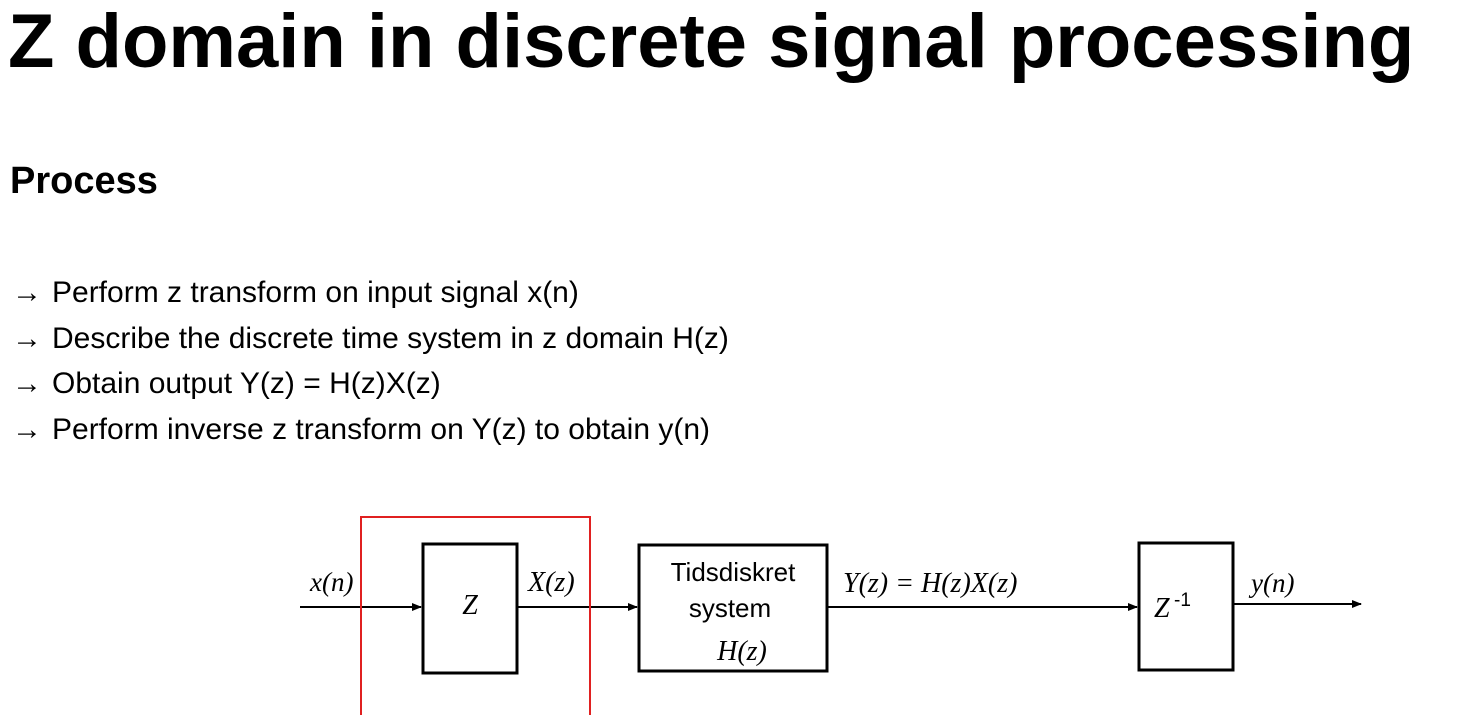  Describe the element at coordinates (1182, 600) in the screenshot. I see `inverse-block-exponent: -1` at that location.